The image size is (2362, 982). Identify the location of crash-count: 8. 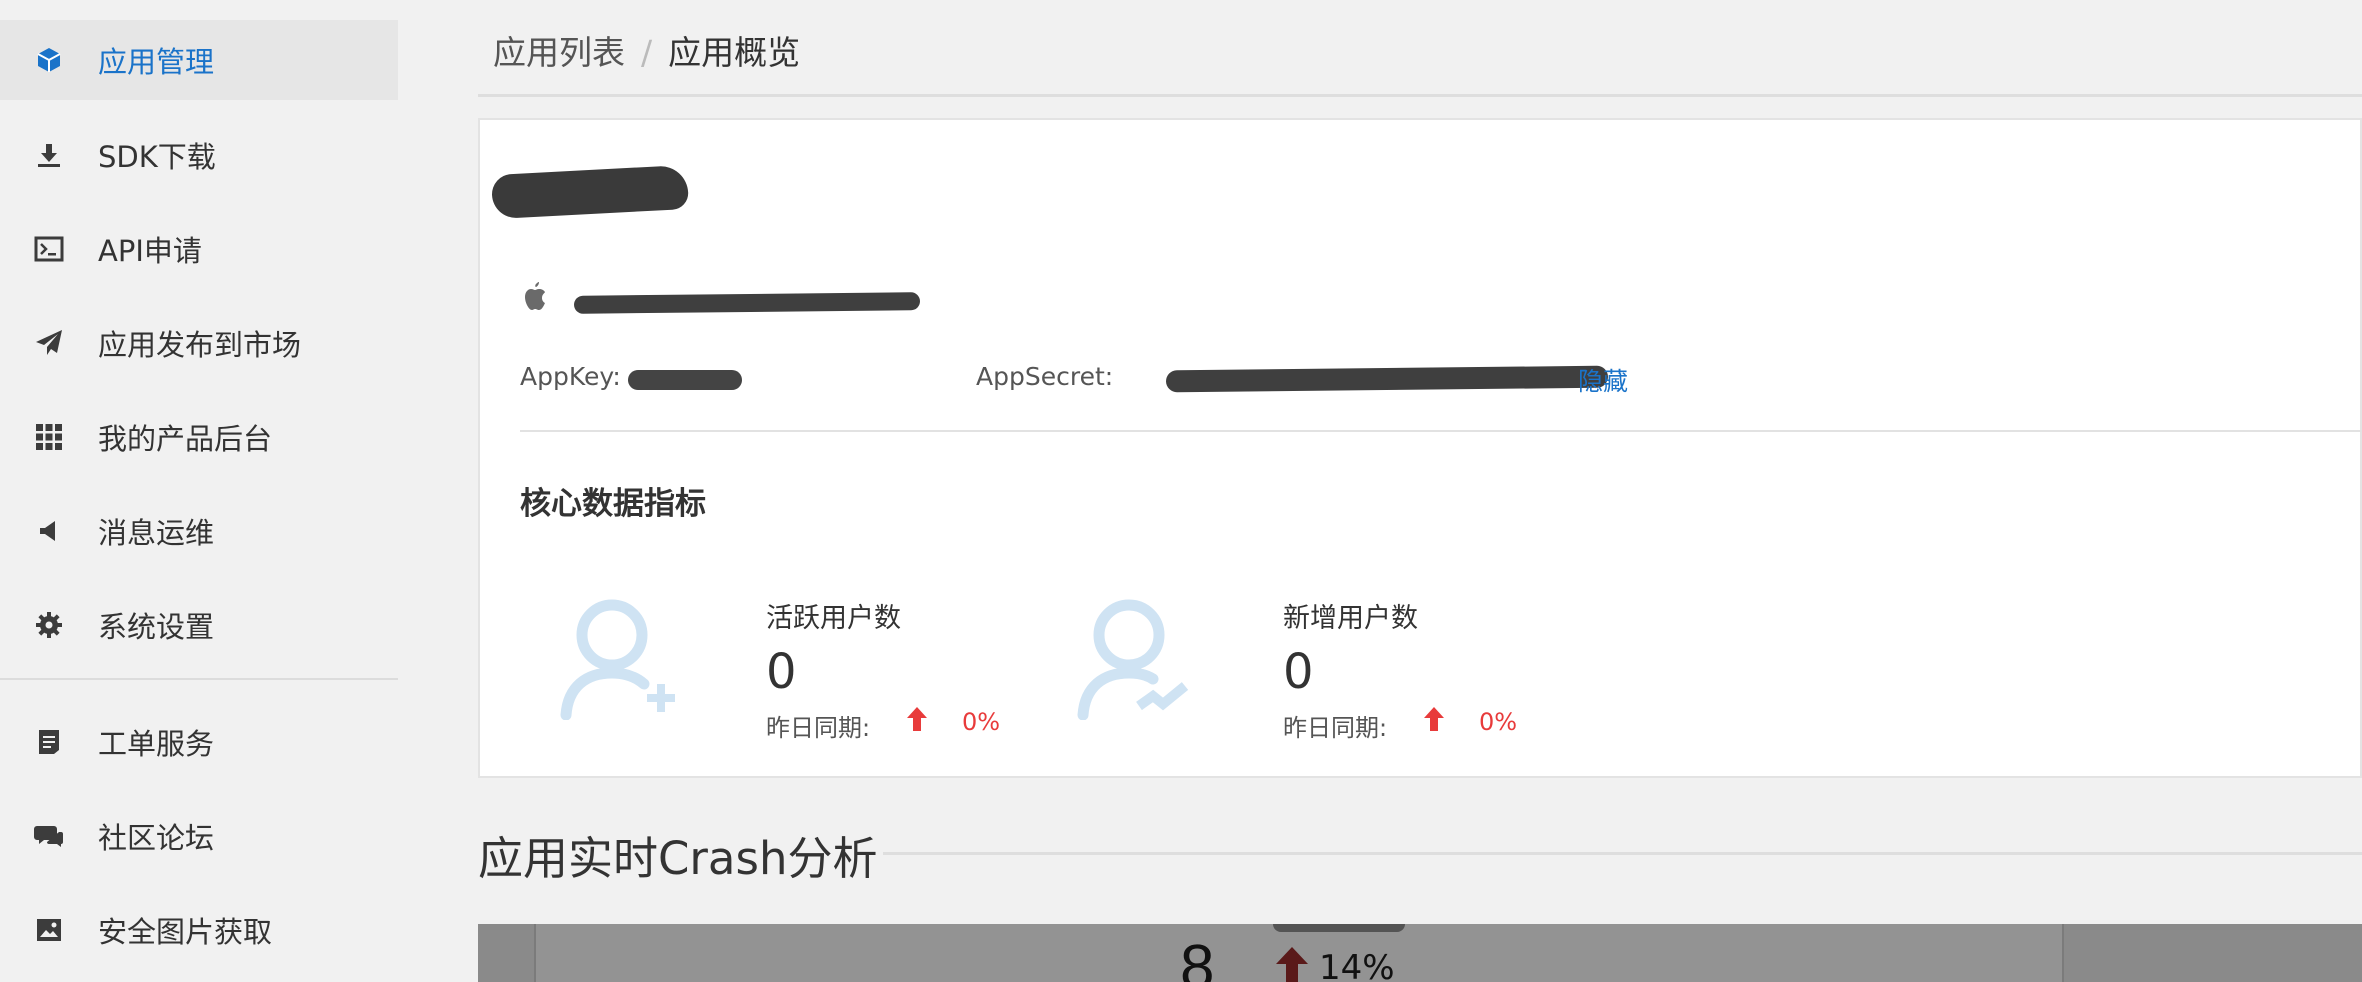
(1197, 957).